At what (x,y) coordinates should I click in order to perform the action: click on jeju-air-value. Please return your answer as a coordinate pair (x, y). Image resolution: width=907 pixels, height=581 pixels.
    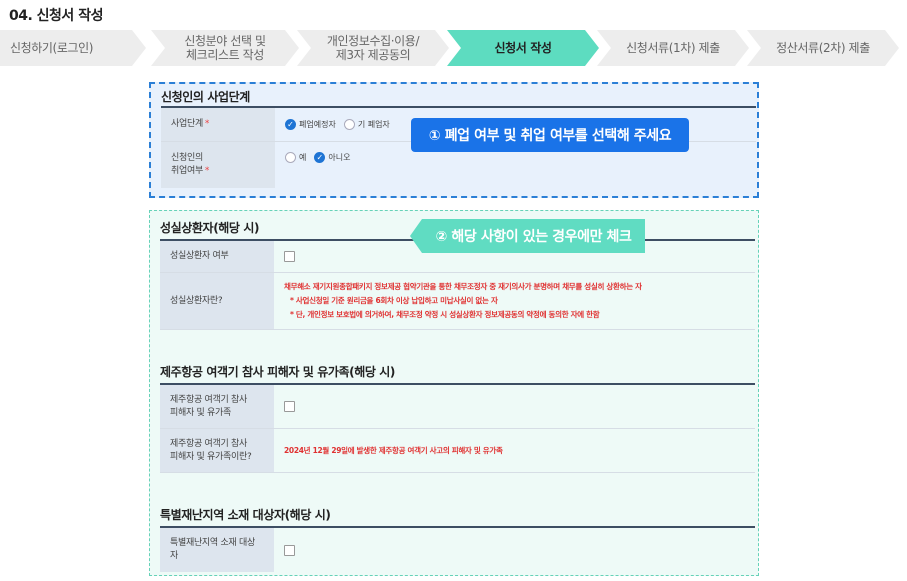
    Looking at the image, I should click on (514, 406).